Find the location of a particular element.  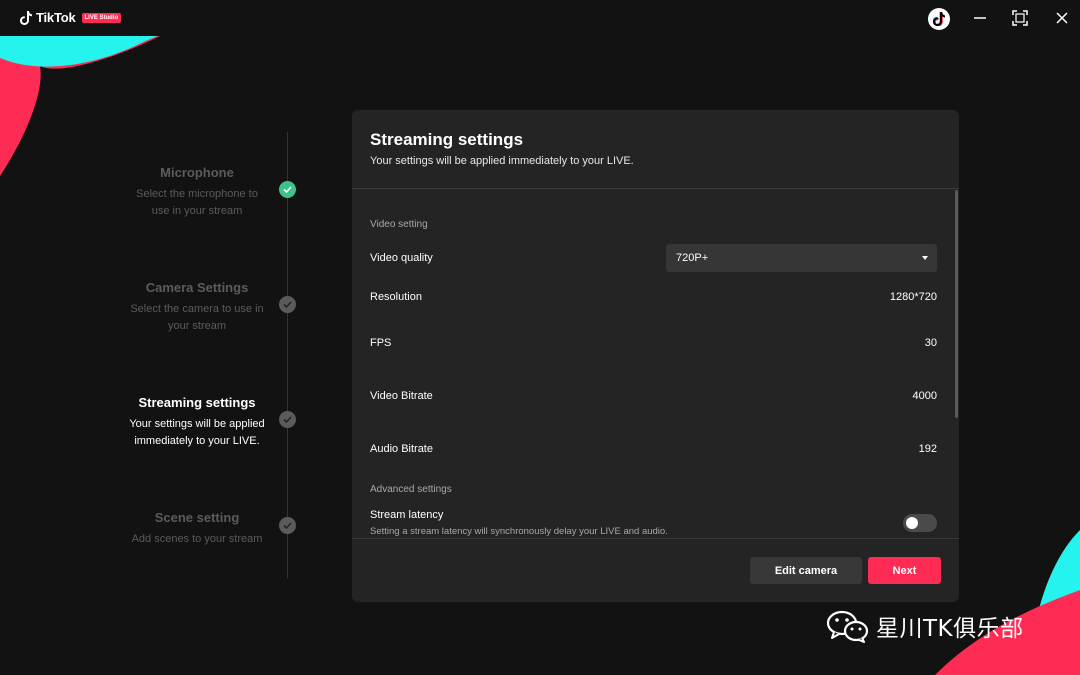

step-scene-setting: Scene setting Add scenes to your stream is located at coordinates (197, 529).